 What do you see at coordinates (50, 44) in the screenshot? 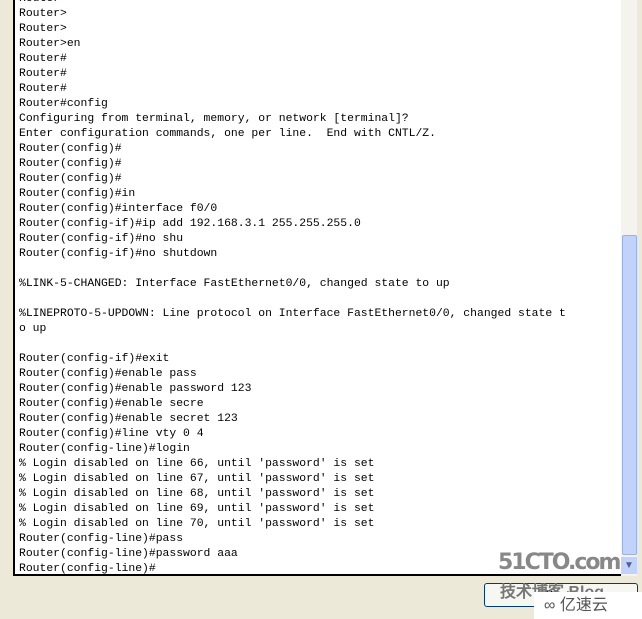
I see `terminal-line: Router>en` at bounding box center [50, 44].